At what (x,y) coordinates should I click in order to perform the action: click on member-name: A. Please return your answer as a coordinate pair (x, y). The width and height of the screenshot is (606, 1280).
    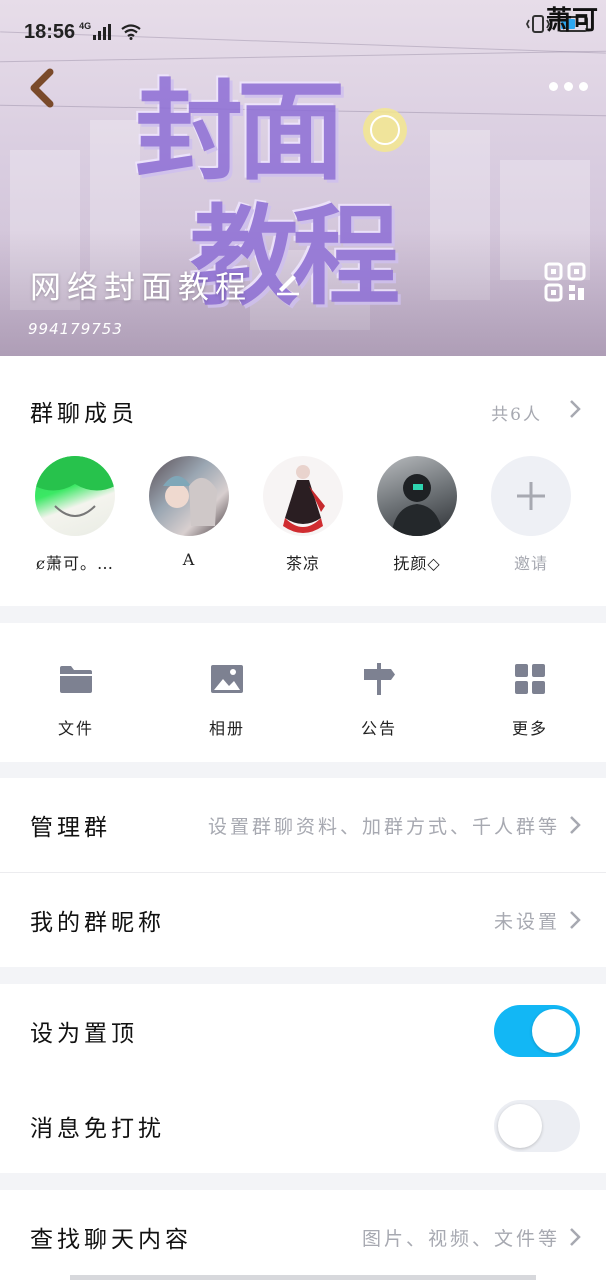
    Looking at the image, I should click on (189, 559).